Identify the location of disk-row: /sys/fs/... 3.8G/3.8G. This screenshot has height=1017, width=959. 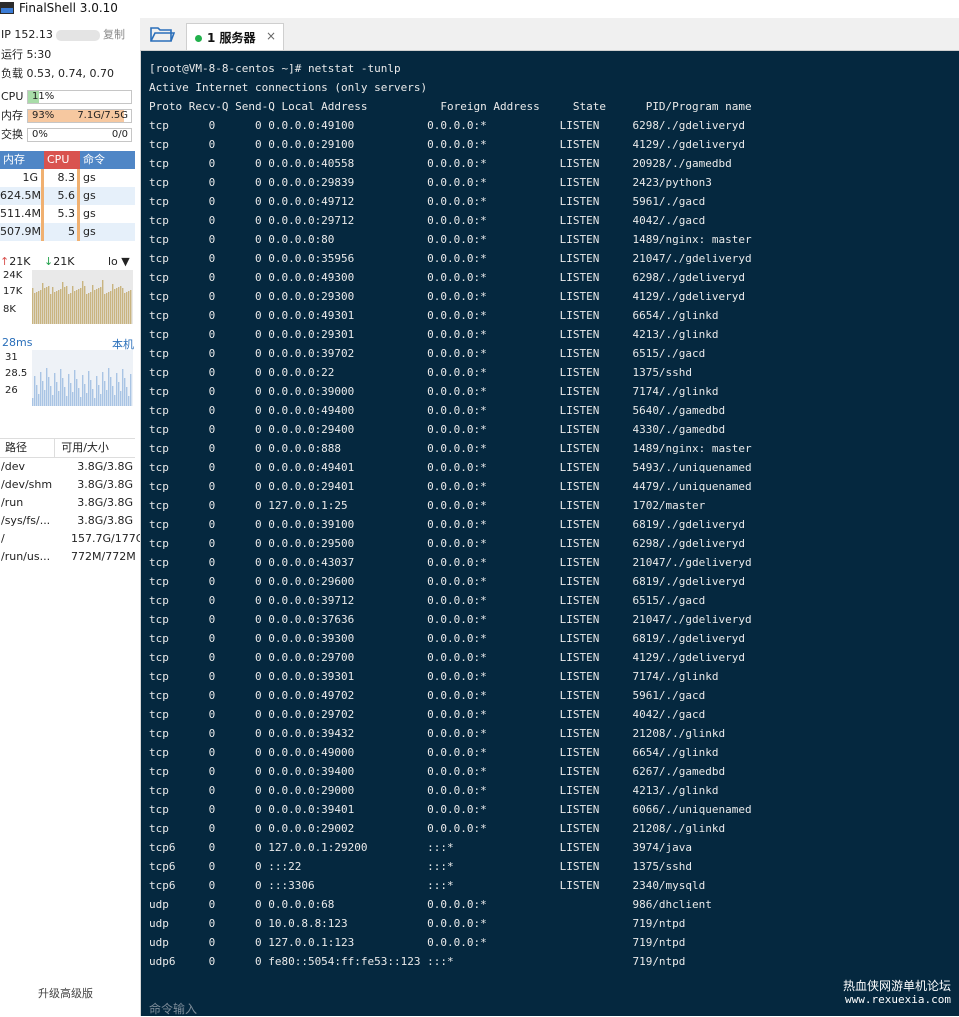
(67, 521).